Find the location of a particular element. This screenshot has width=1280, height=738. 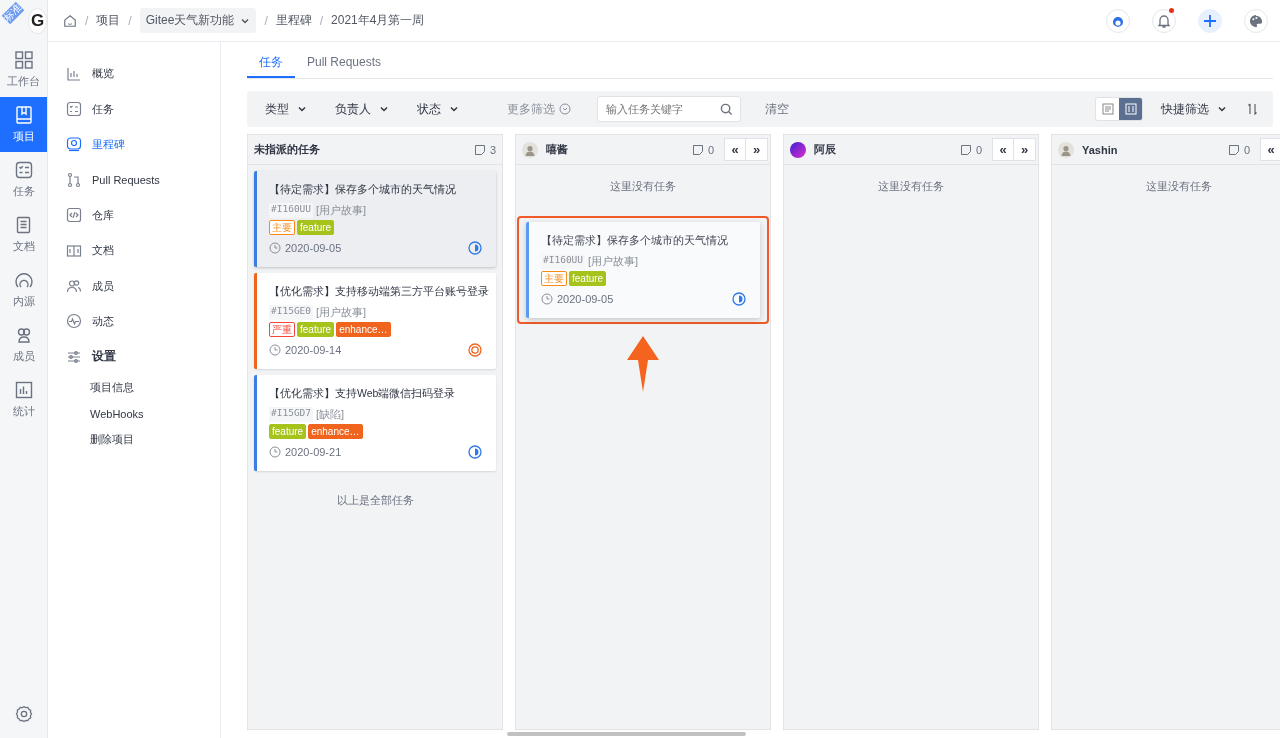

rail-item: 任务 is located at coordinates (23, 179).